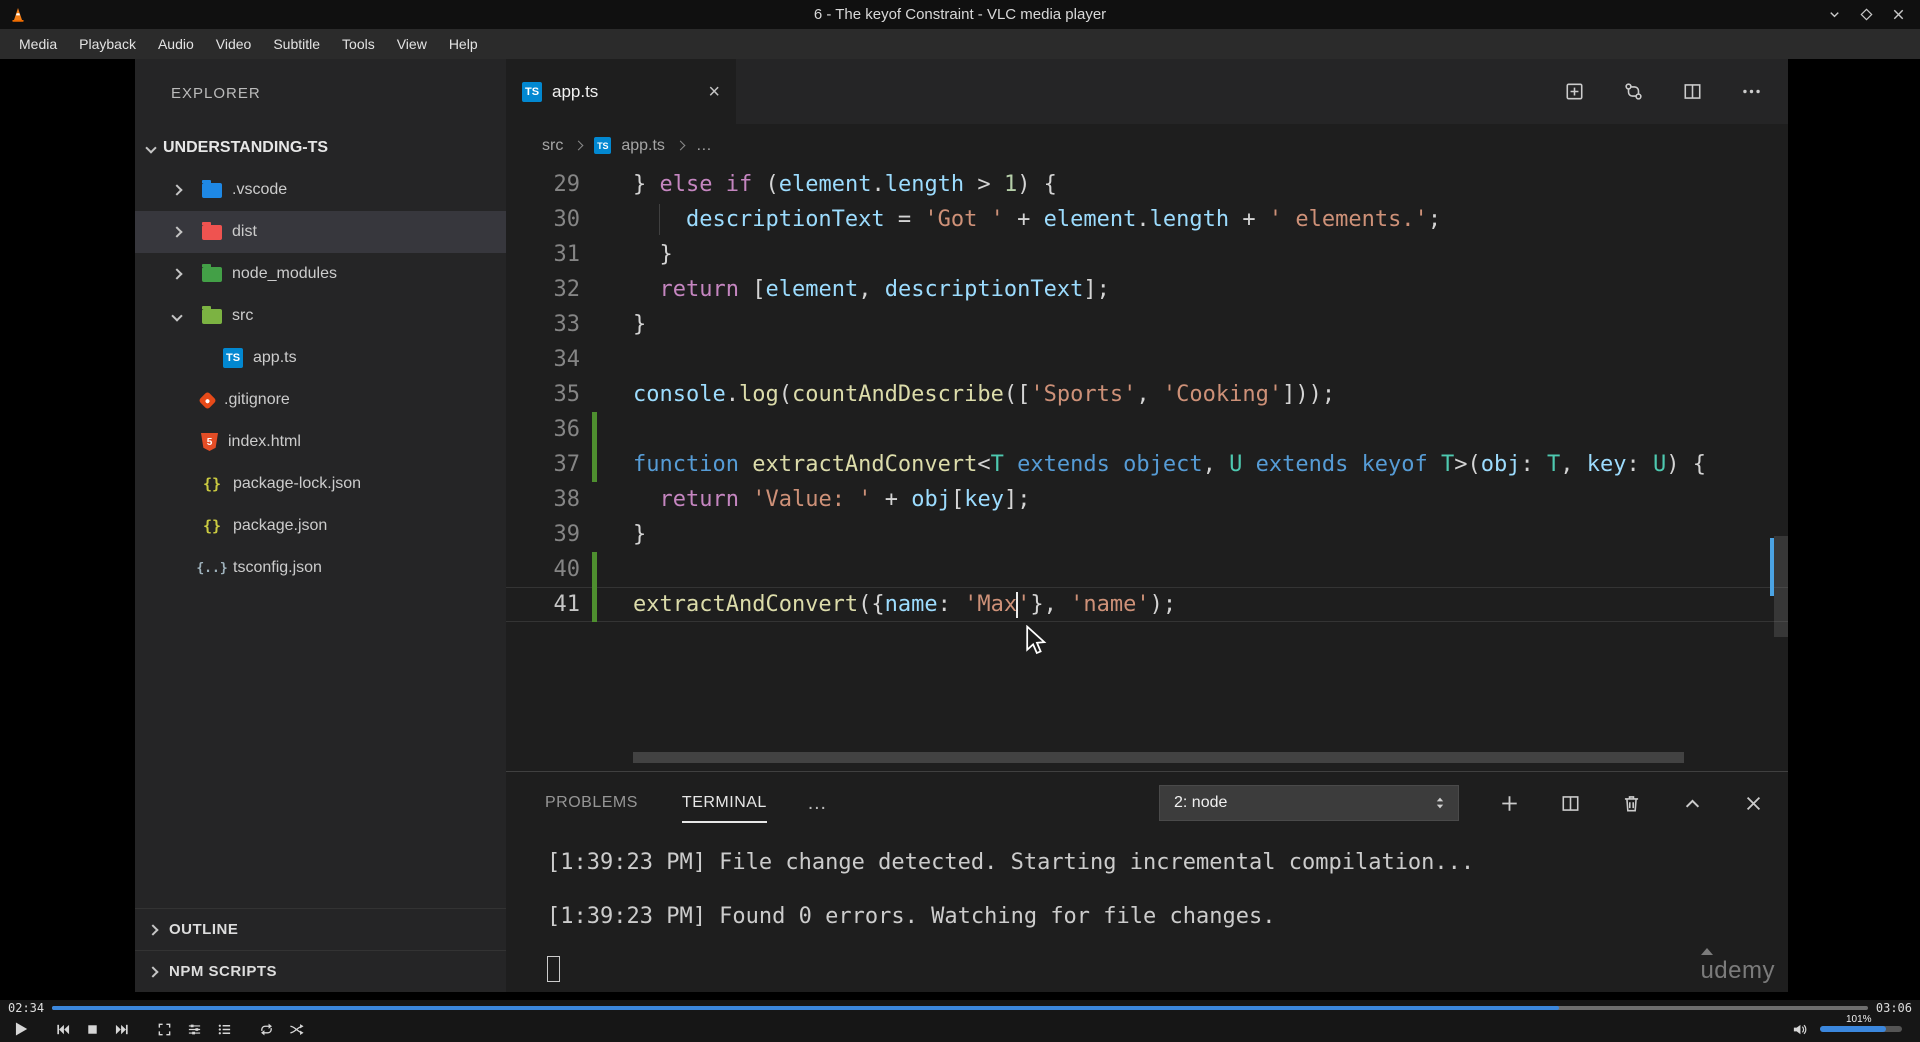  Describe the element at coordinates (591, 803) in the screenshot. I see `panel-tab-problems: PROBLEMS` at that location.